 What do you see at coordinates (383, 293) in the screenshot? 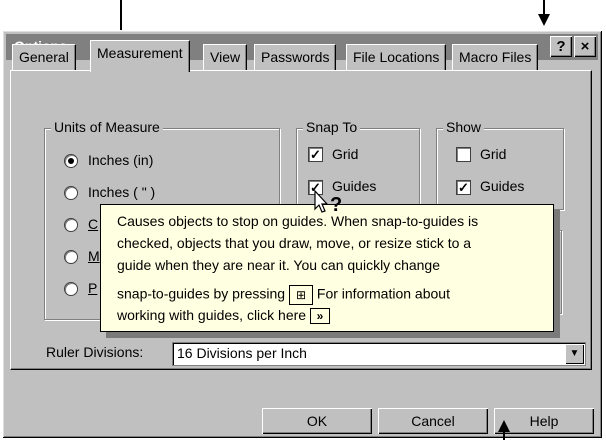
I see `tooltip-line-4-post: For information about` at bounding box center [383, 293].